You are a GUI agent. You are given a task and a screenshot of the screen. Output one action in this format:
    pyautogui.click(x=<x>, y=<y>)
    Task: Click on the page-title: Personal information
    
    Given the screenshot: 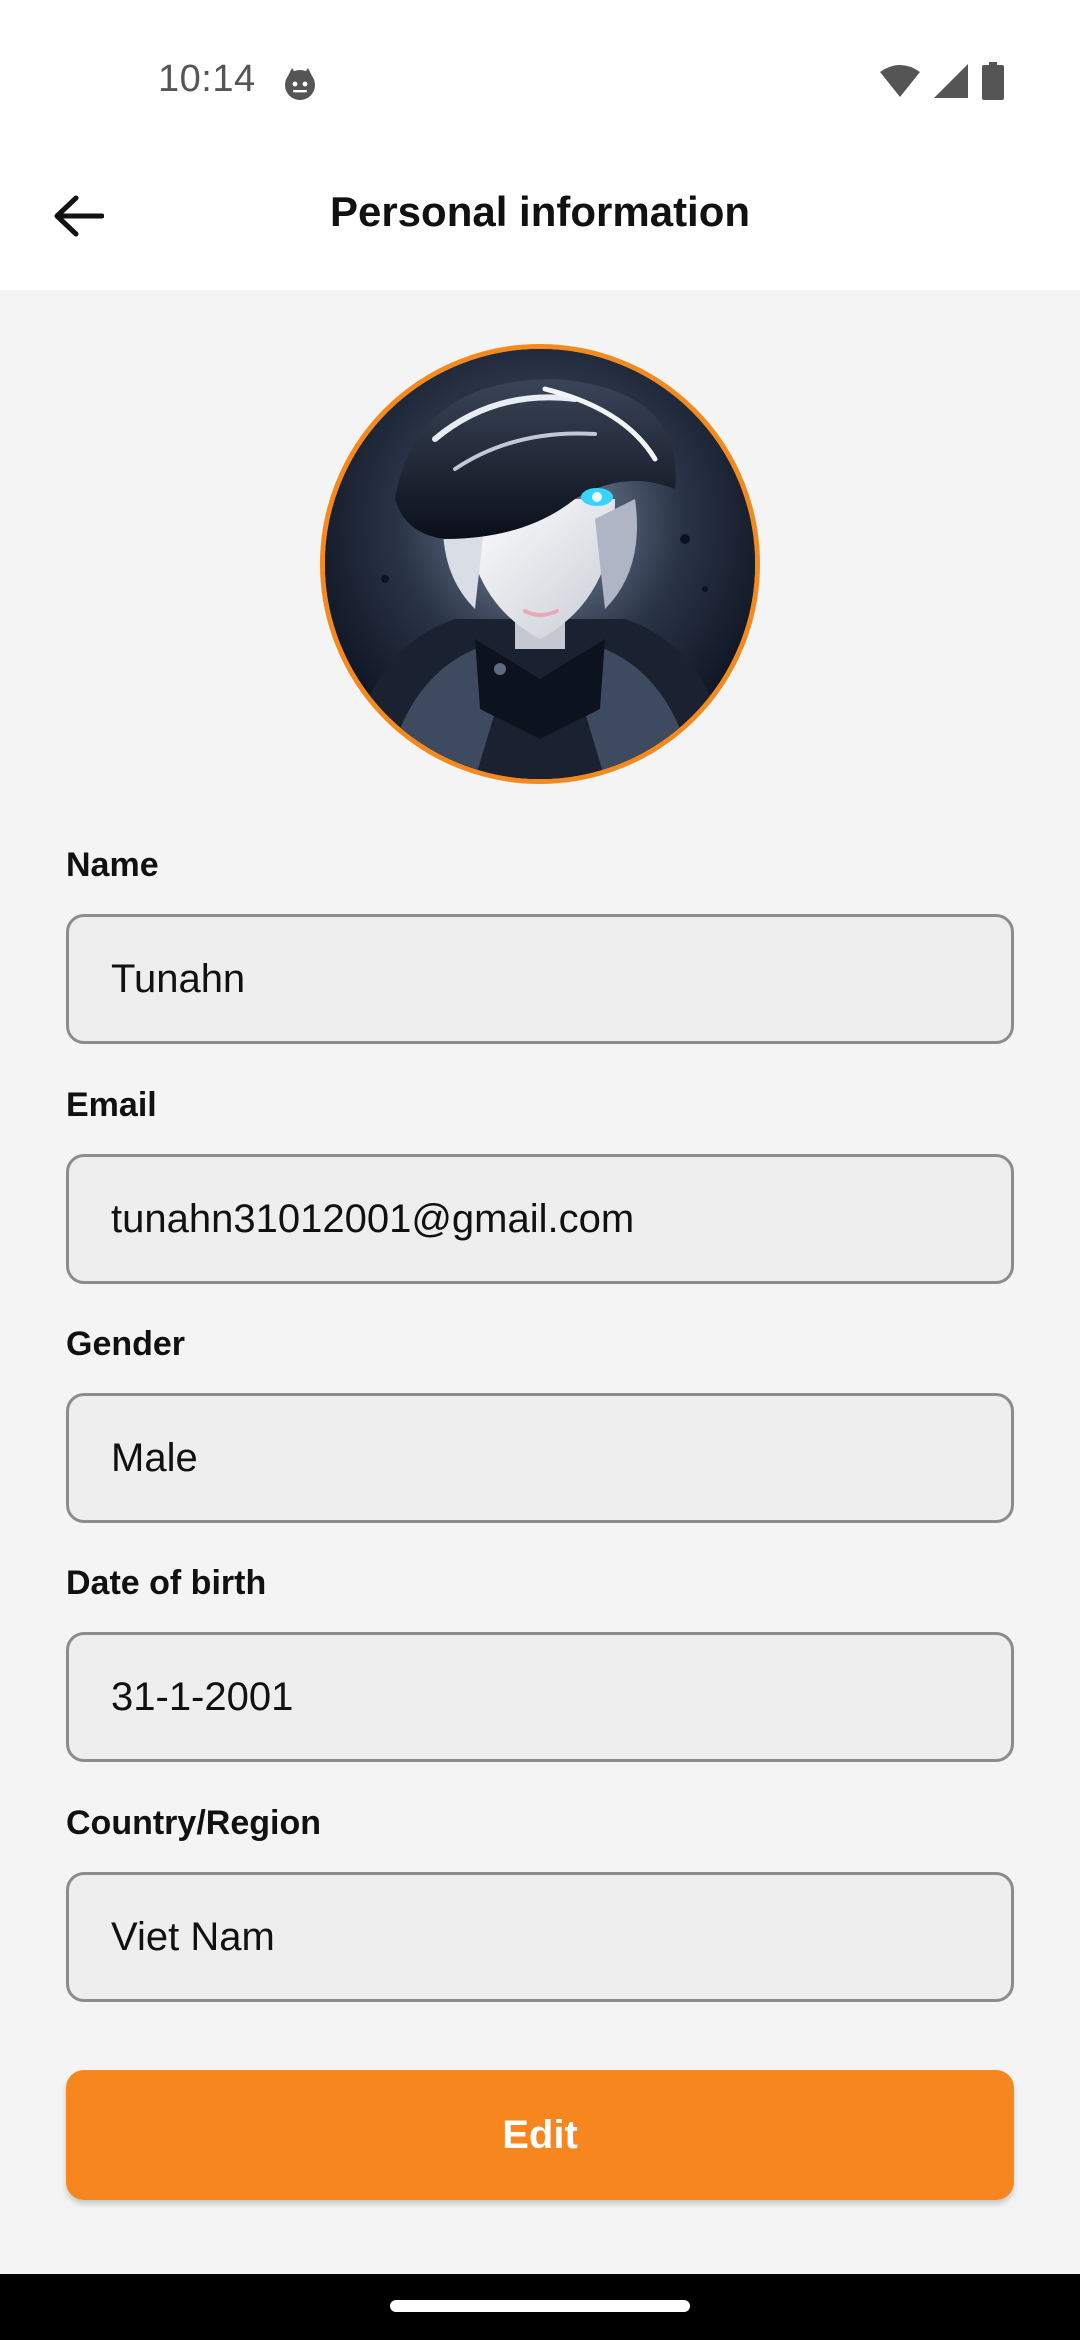 What is the action you would take?
    pyautogui.click(x=540, y=211)
    